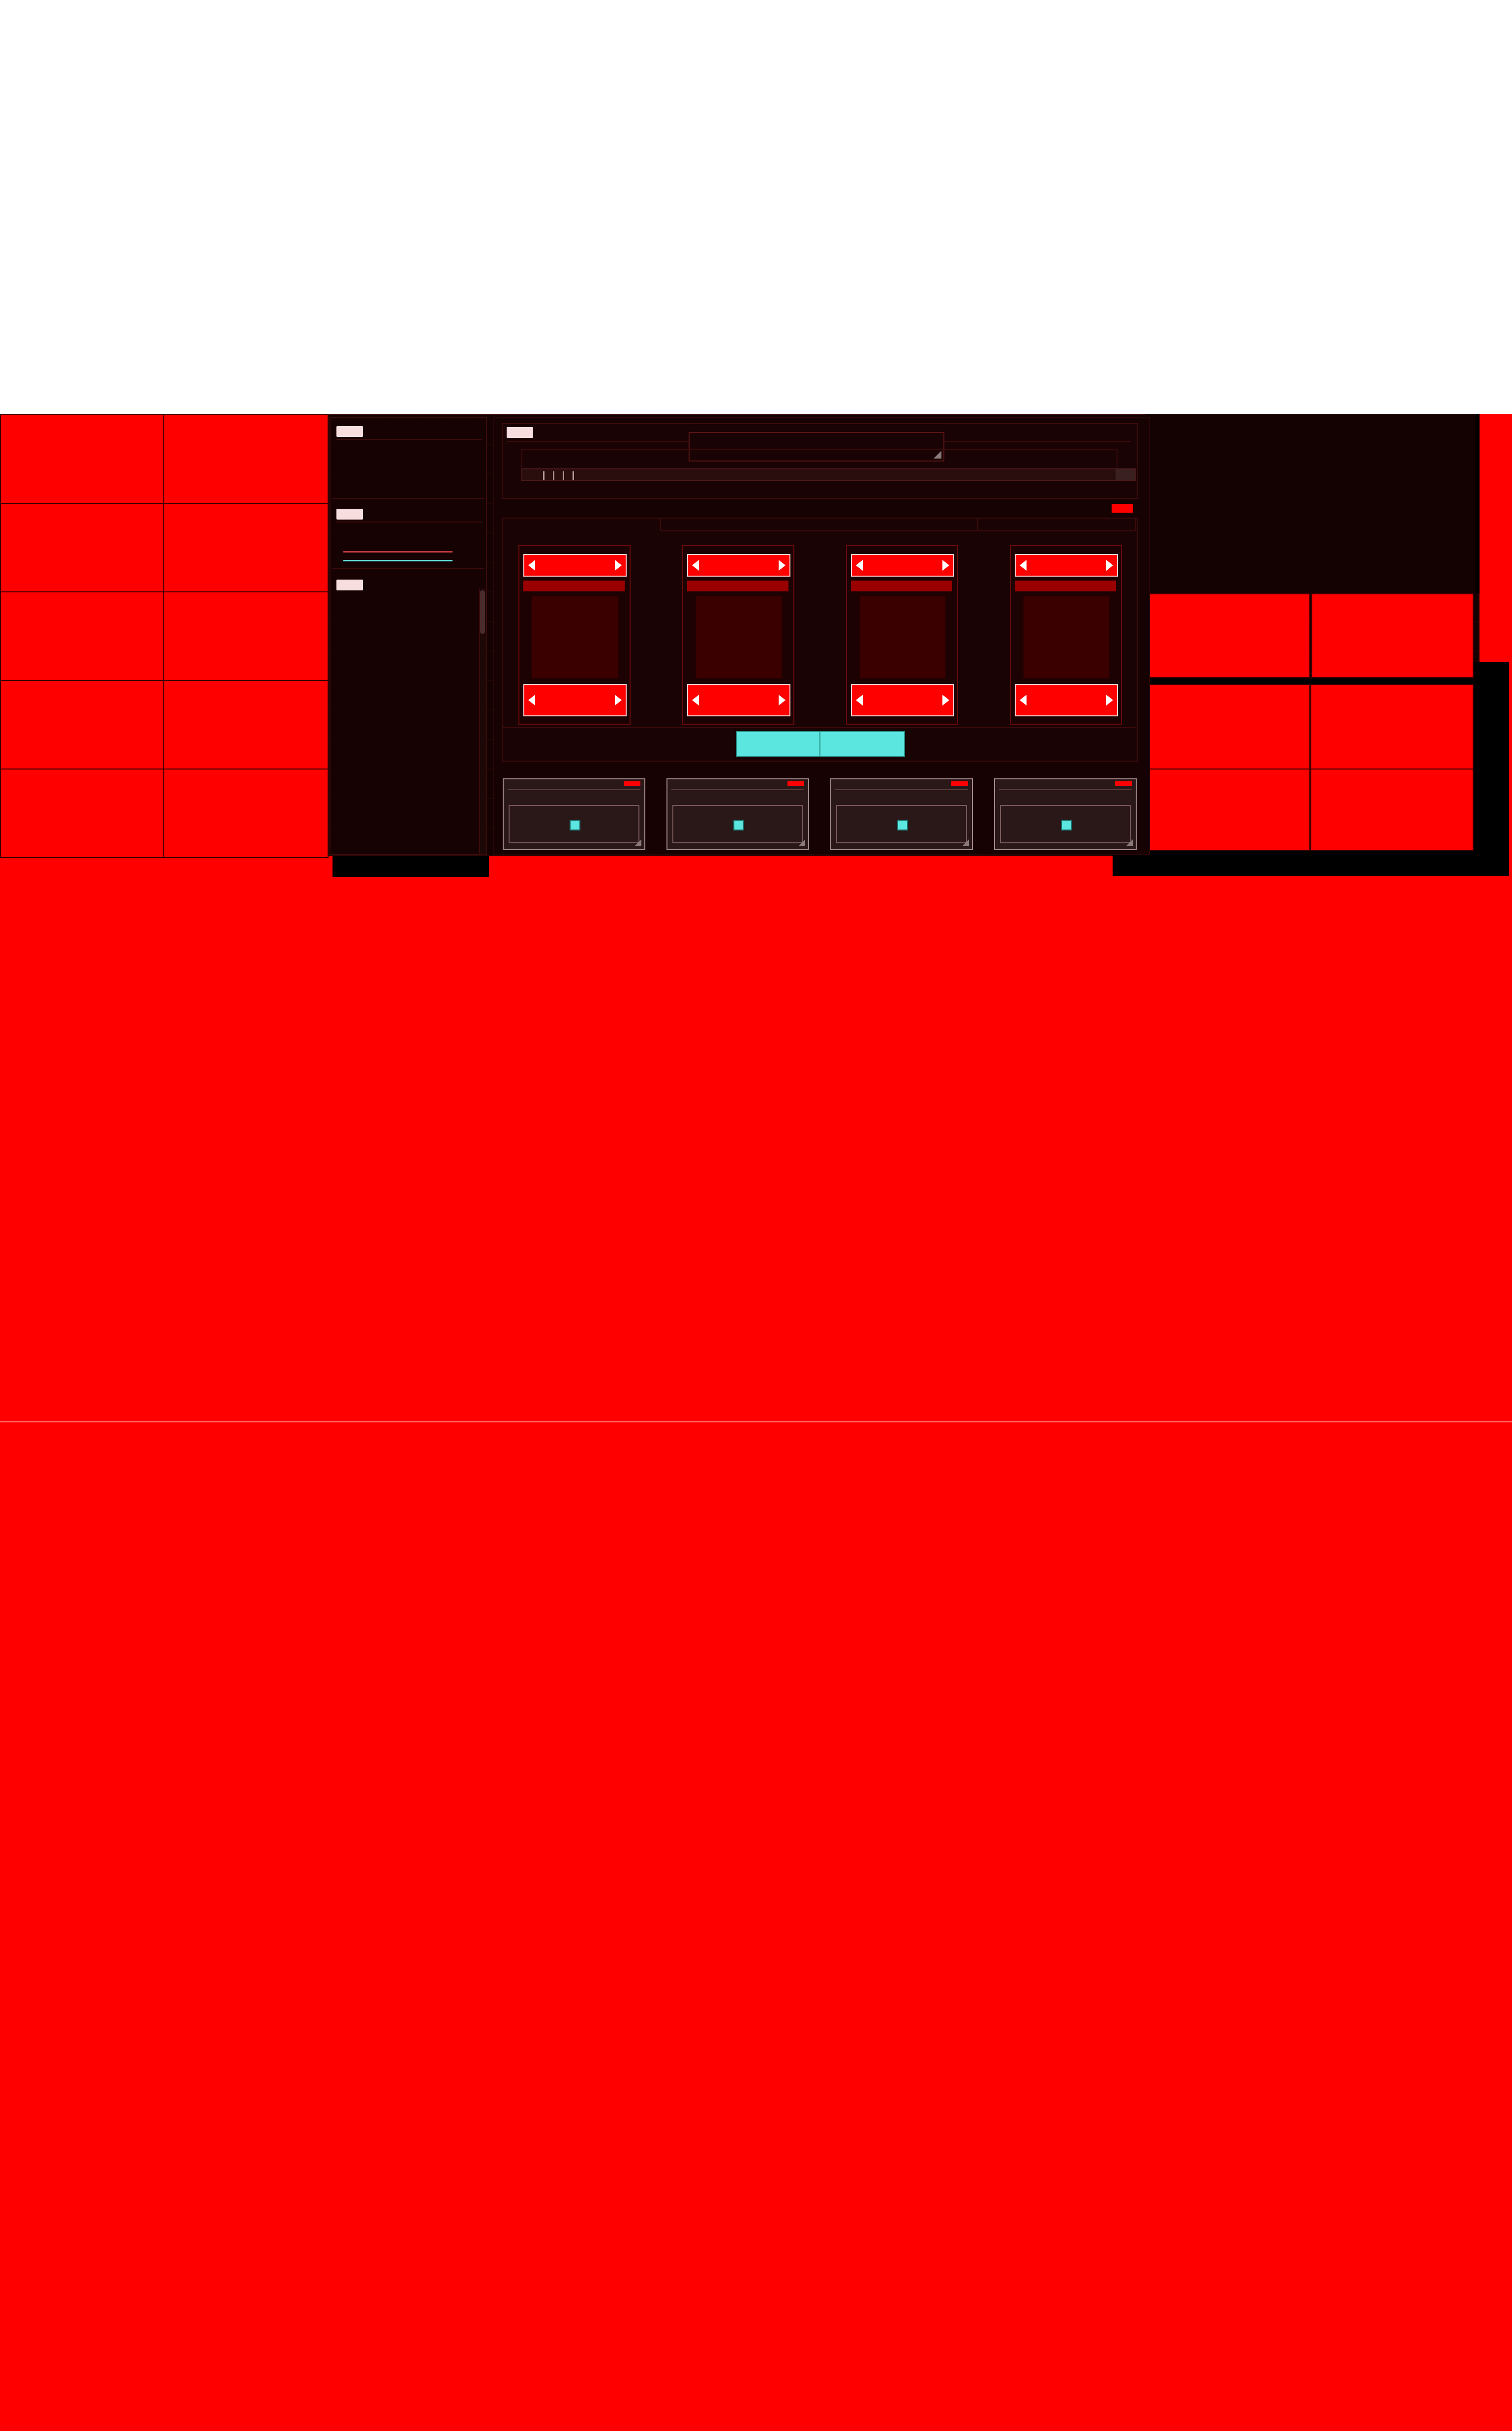 The image size is (1512, 2431). I want to click on timeline-end, so click(1125, 474).